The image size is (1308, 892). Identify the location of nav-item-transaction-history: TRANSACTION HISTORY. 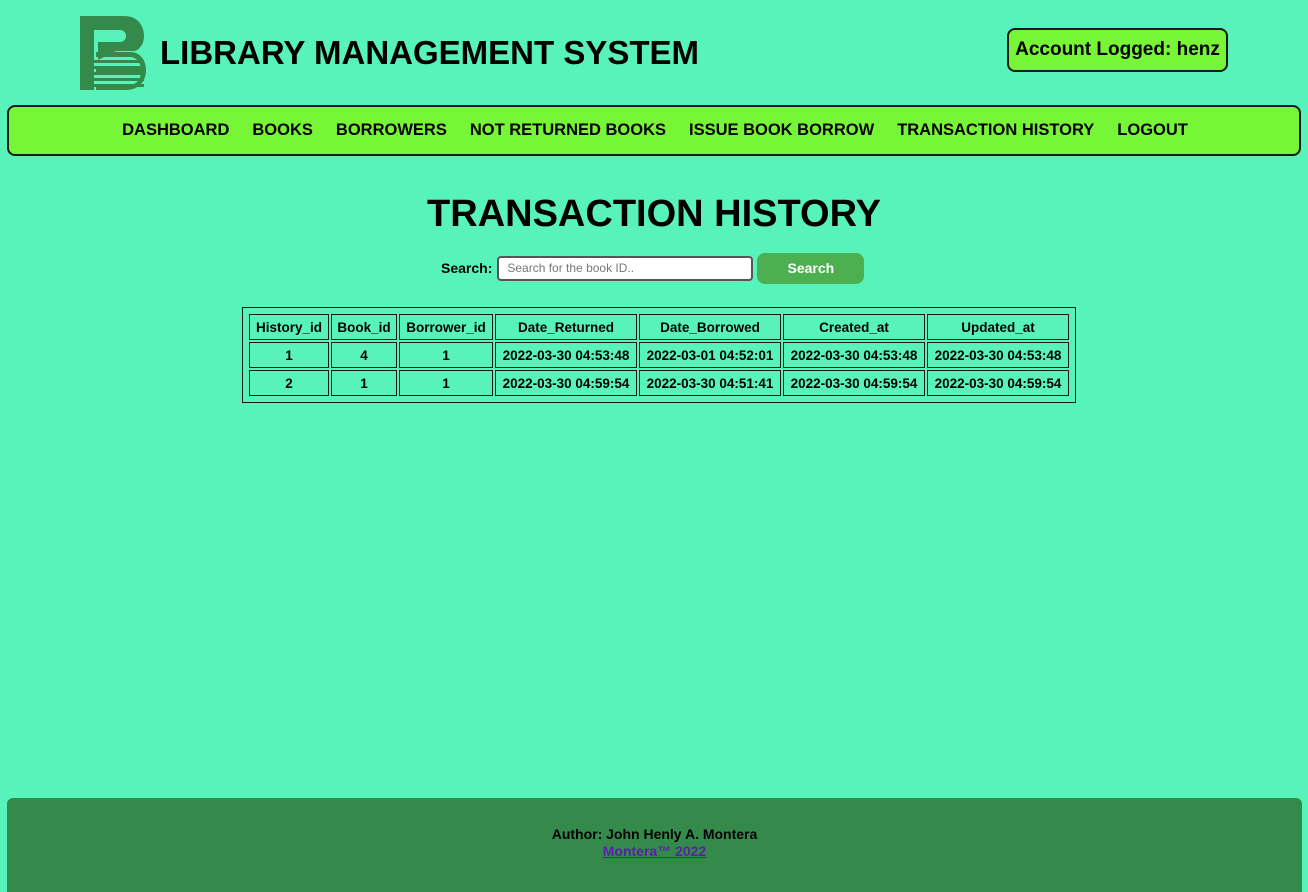
(995, 130).